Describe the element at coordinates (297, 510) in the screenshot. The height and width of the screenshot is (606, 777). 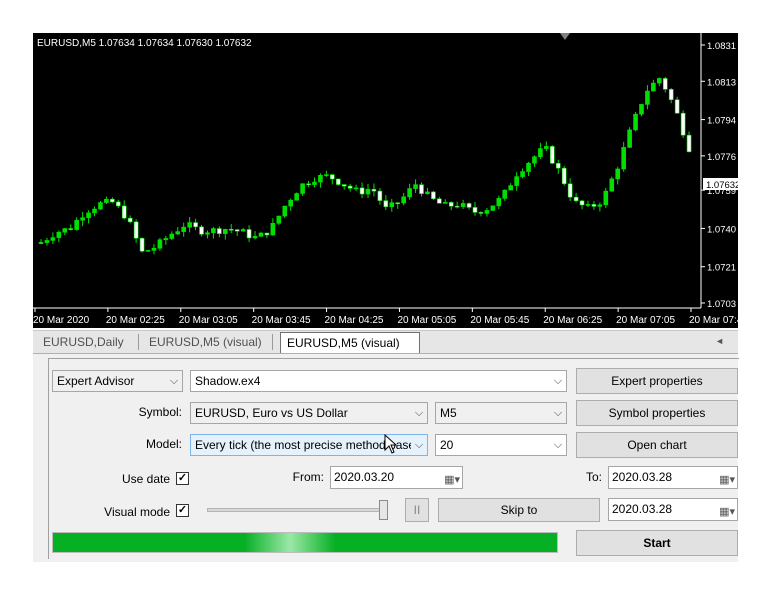
I see `visual-speed-slider-track` at that location.